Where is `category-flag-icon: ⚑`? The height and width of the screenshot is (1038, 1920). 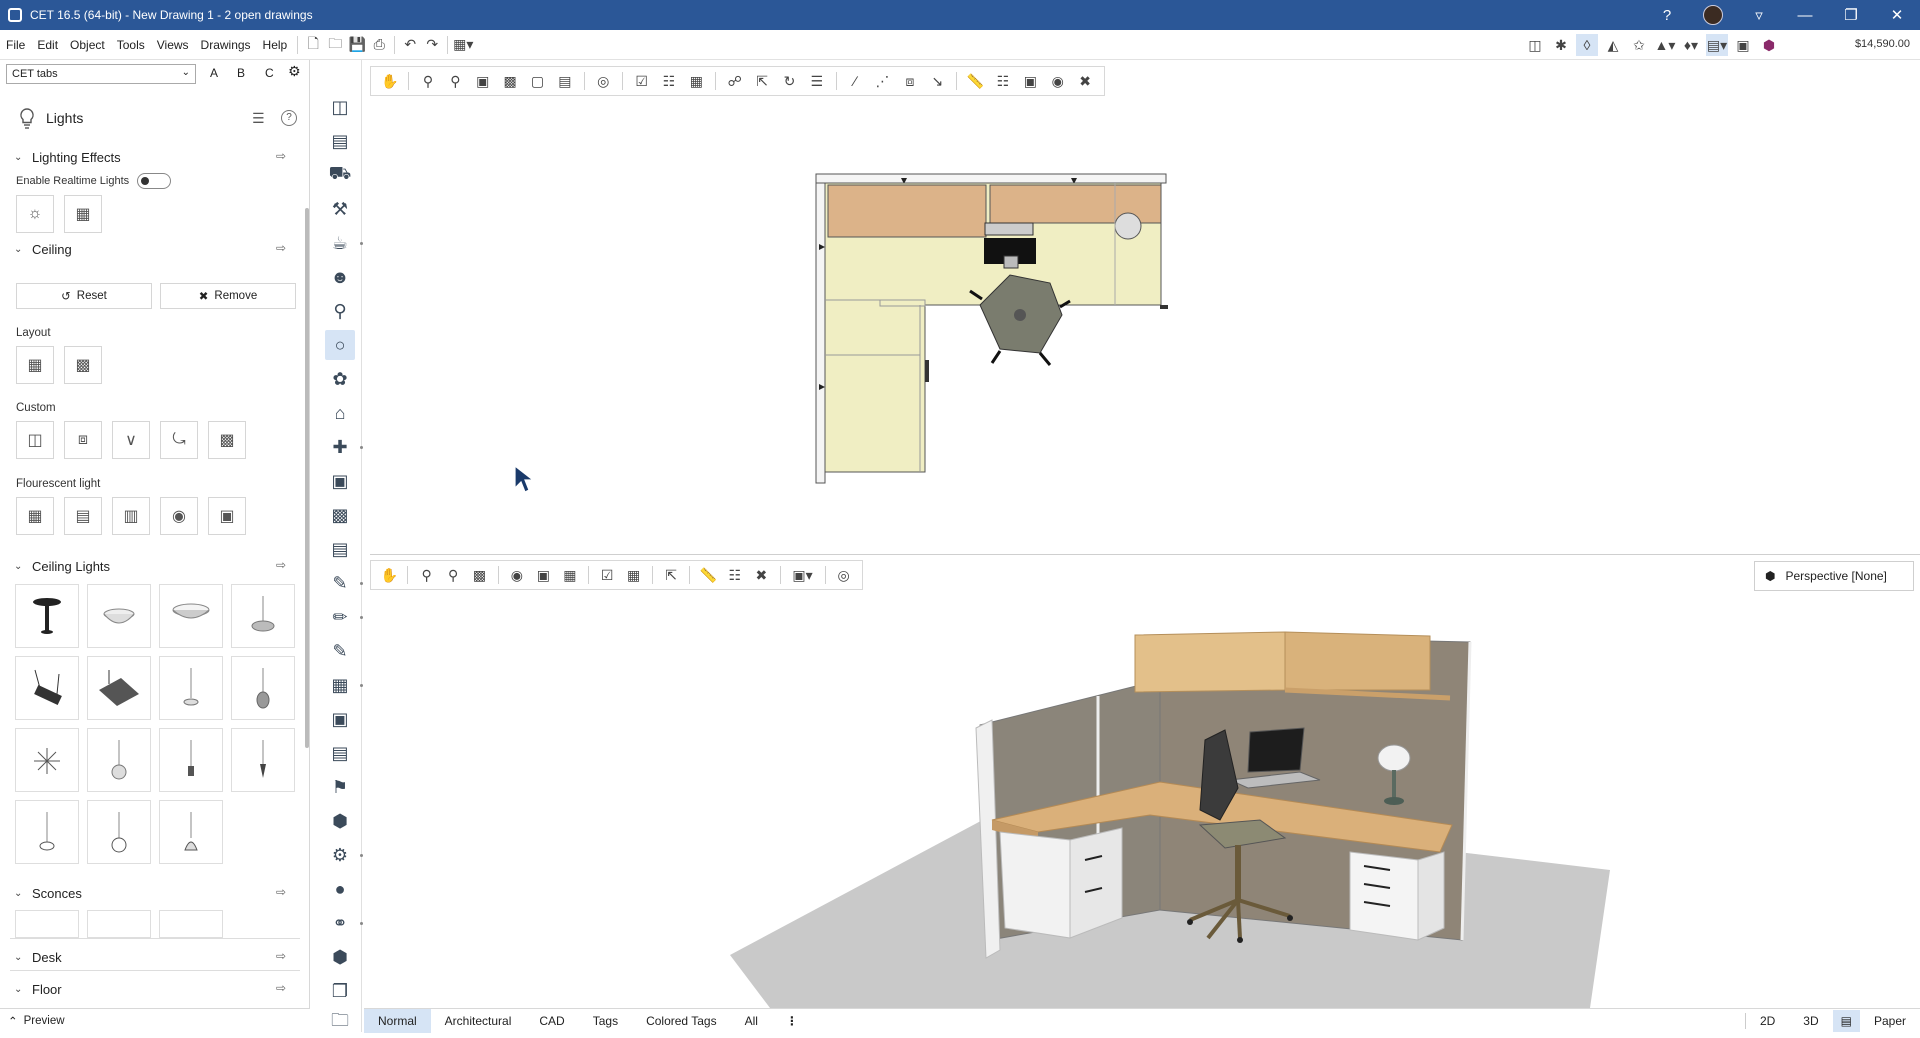 category-flag-icon: ⚑ is located at coordinates (340, 787).